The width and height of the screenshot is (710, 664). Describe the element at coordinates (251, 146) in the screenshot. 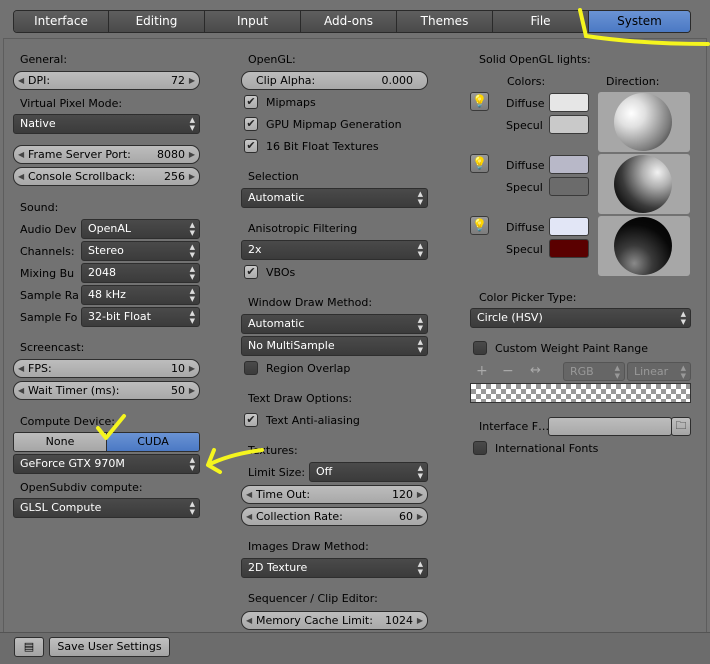

I see `float-textures-checkbox: ✔` at that location.